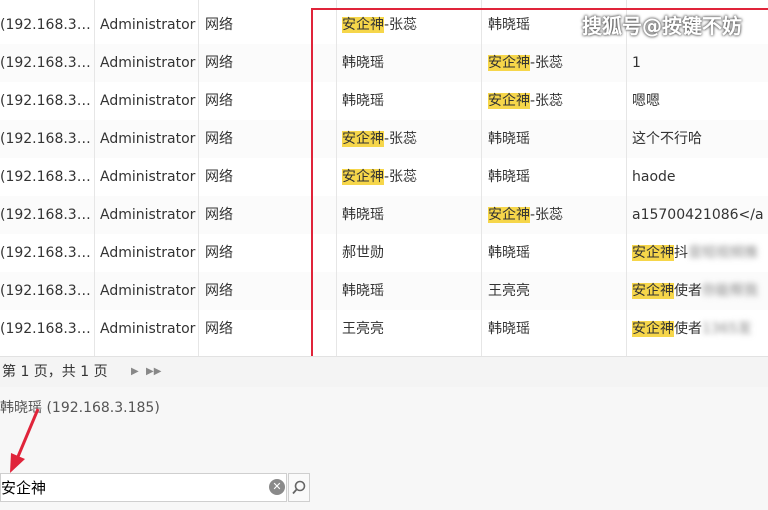 The height and width of the screenshot is (510, 768). I want to click on last-page-icon: ▶▶, so click(153, 372).